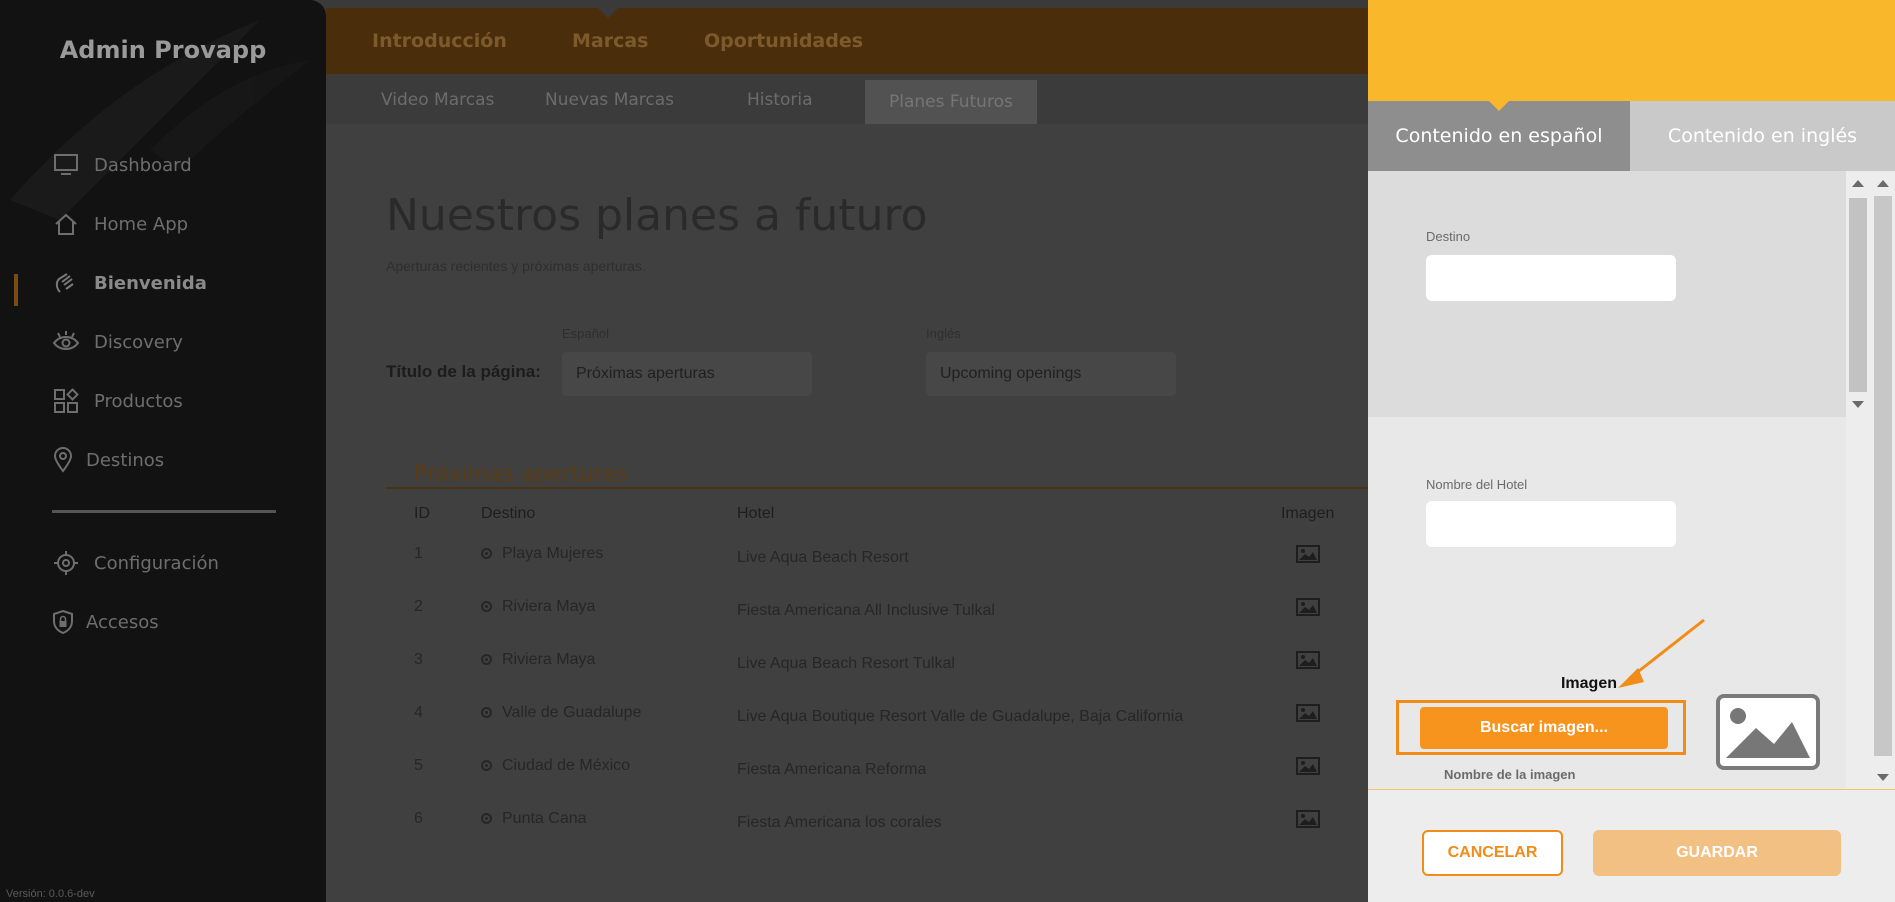 This screenshot has width=1895, height=902. What do you see at coordinates (418, 765) in the screenshot?
I see `row-id: 5` at bounding box center [418, 765].